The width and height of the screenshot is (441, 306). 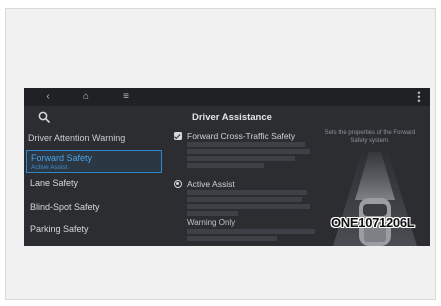 I want to click on menu-item-parking-safety: Parking Safety ​, so click(x=94, y=233).